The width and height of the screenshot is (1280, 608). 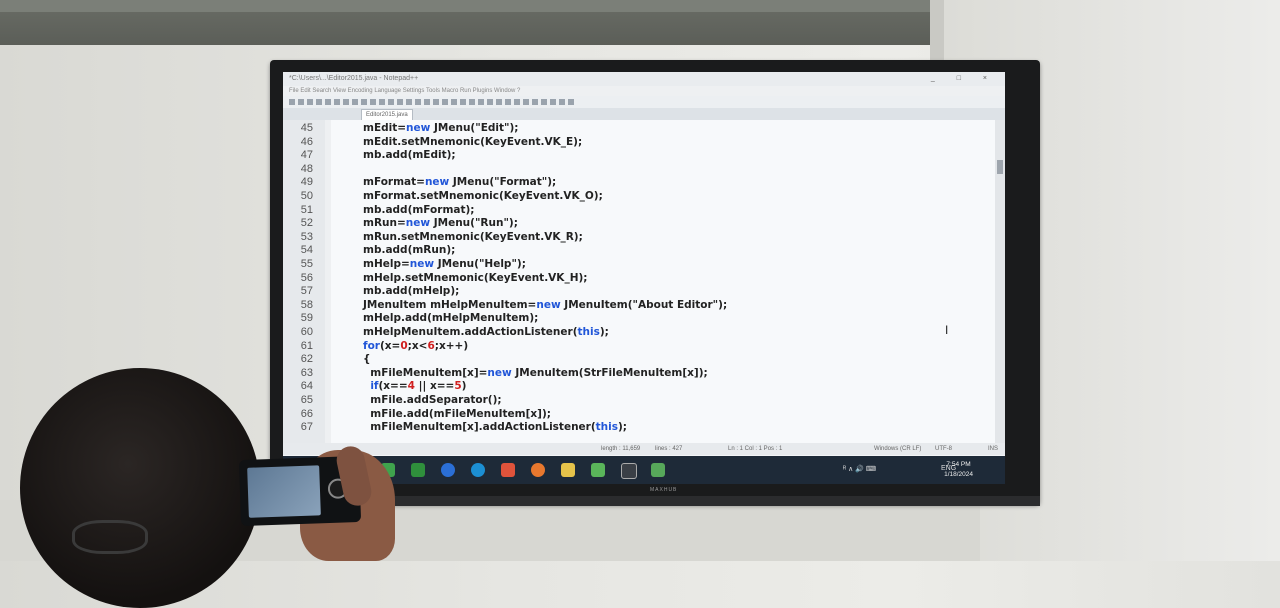 What do you see at coordinates (409, 155) in the screenshot?
I see `code-token: mb.add(mEdit);` at bounding box center [409, 155].